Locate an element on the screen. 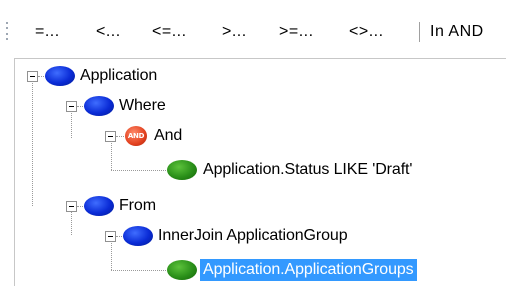  tree-node-inner-join: InnerJoin ApplicationGroup is located at coordinates (260, 236).